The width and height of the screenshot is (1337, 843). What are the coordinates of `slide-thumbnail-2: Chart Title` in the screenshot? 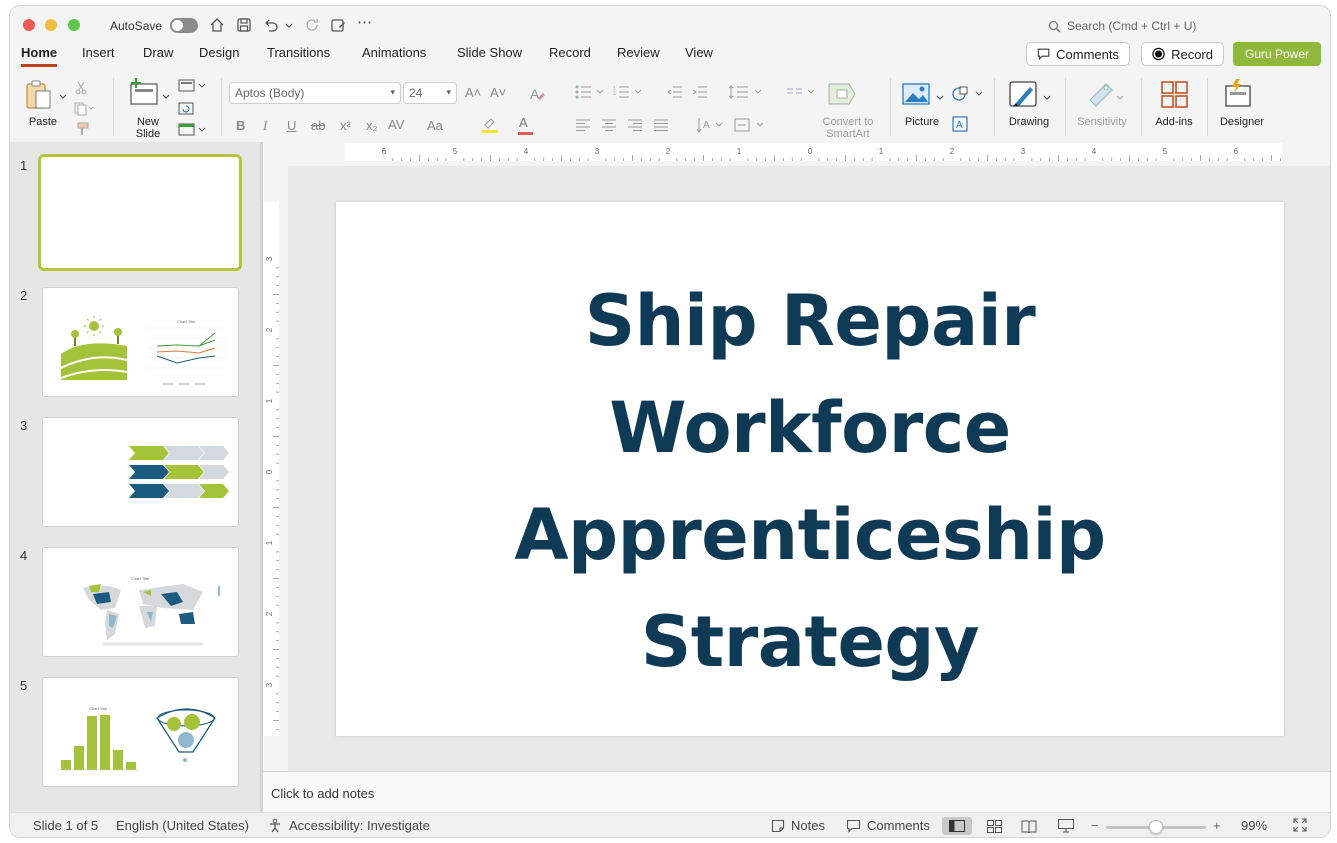 It's located at (140, 342).